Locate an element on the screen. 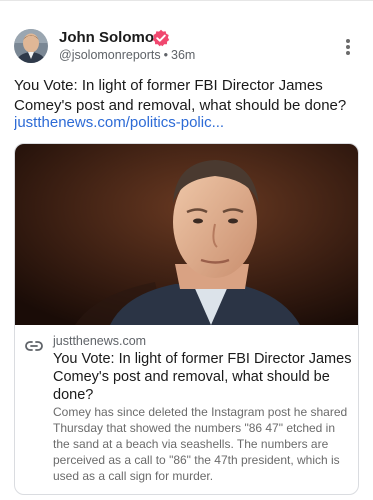  author-name: John Solomon is located at coordinates (111, 37).